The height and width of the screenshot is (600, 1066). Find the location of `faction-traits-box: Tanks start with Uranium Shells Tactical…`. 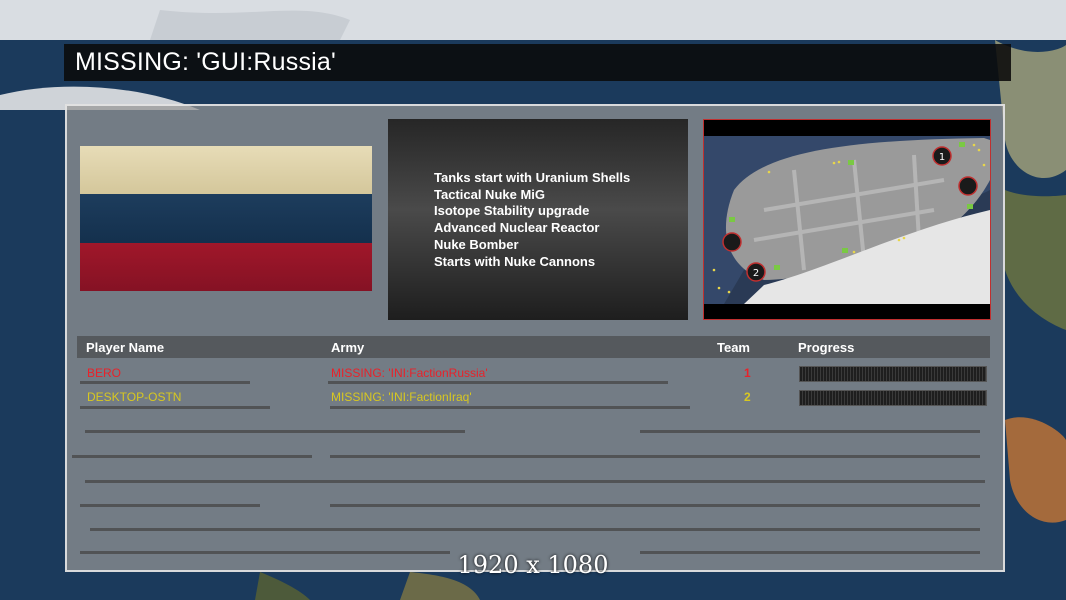

faction-traits-box: Tanks start with Uranium Shells Tactical… is located at coordinates (538, 219).